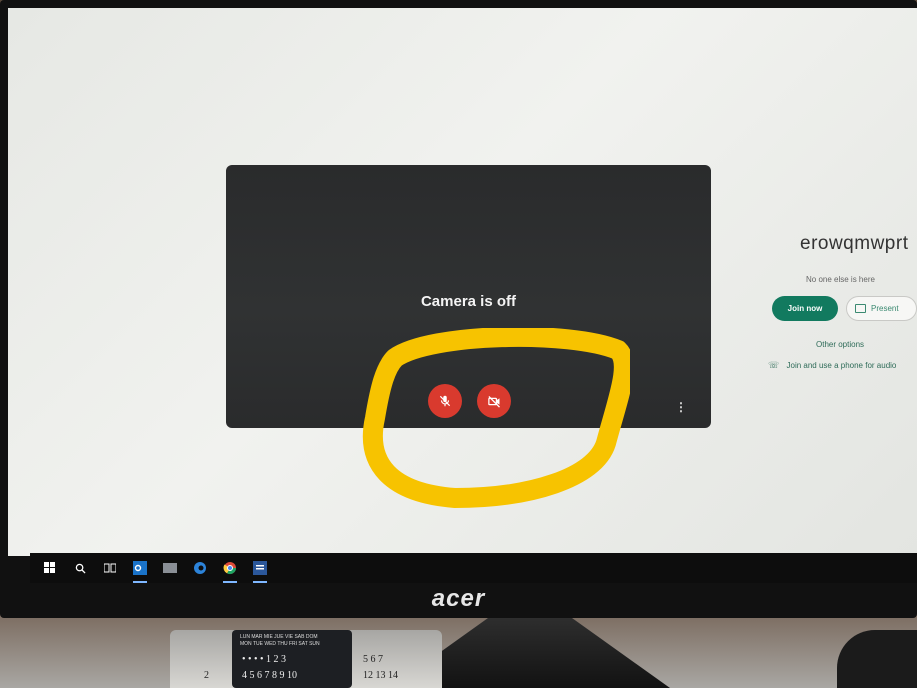 Image resolution: width=917 pixels, height=688 pixels. I want to click on present-button: Present, so click(881, 308).